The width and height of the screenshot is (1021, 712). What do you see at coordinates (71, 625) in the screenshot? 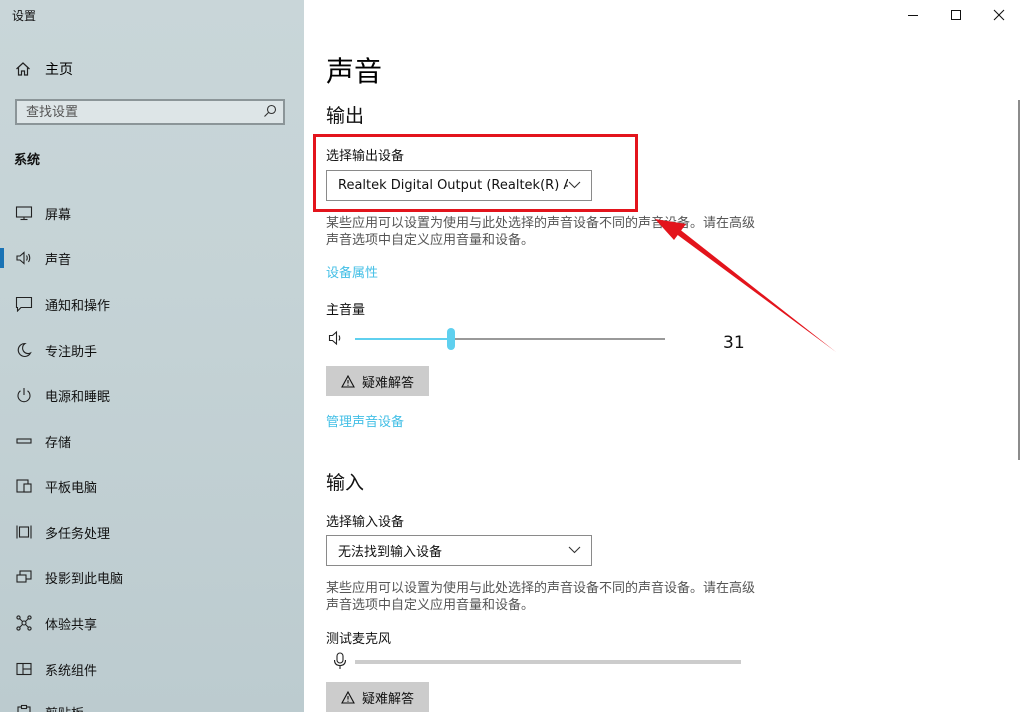
I see `sidebar-item-label: 体验共享` at bounding box center [71, 625].